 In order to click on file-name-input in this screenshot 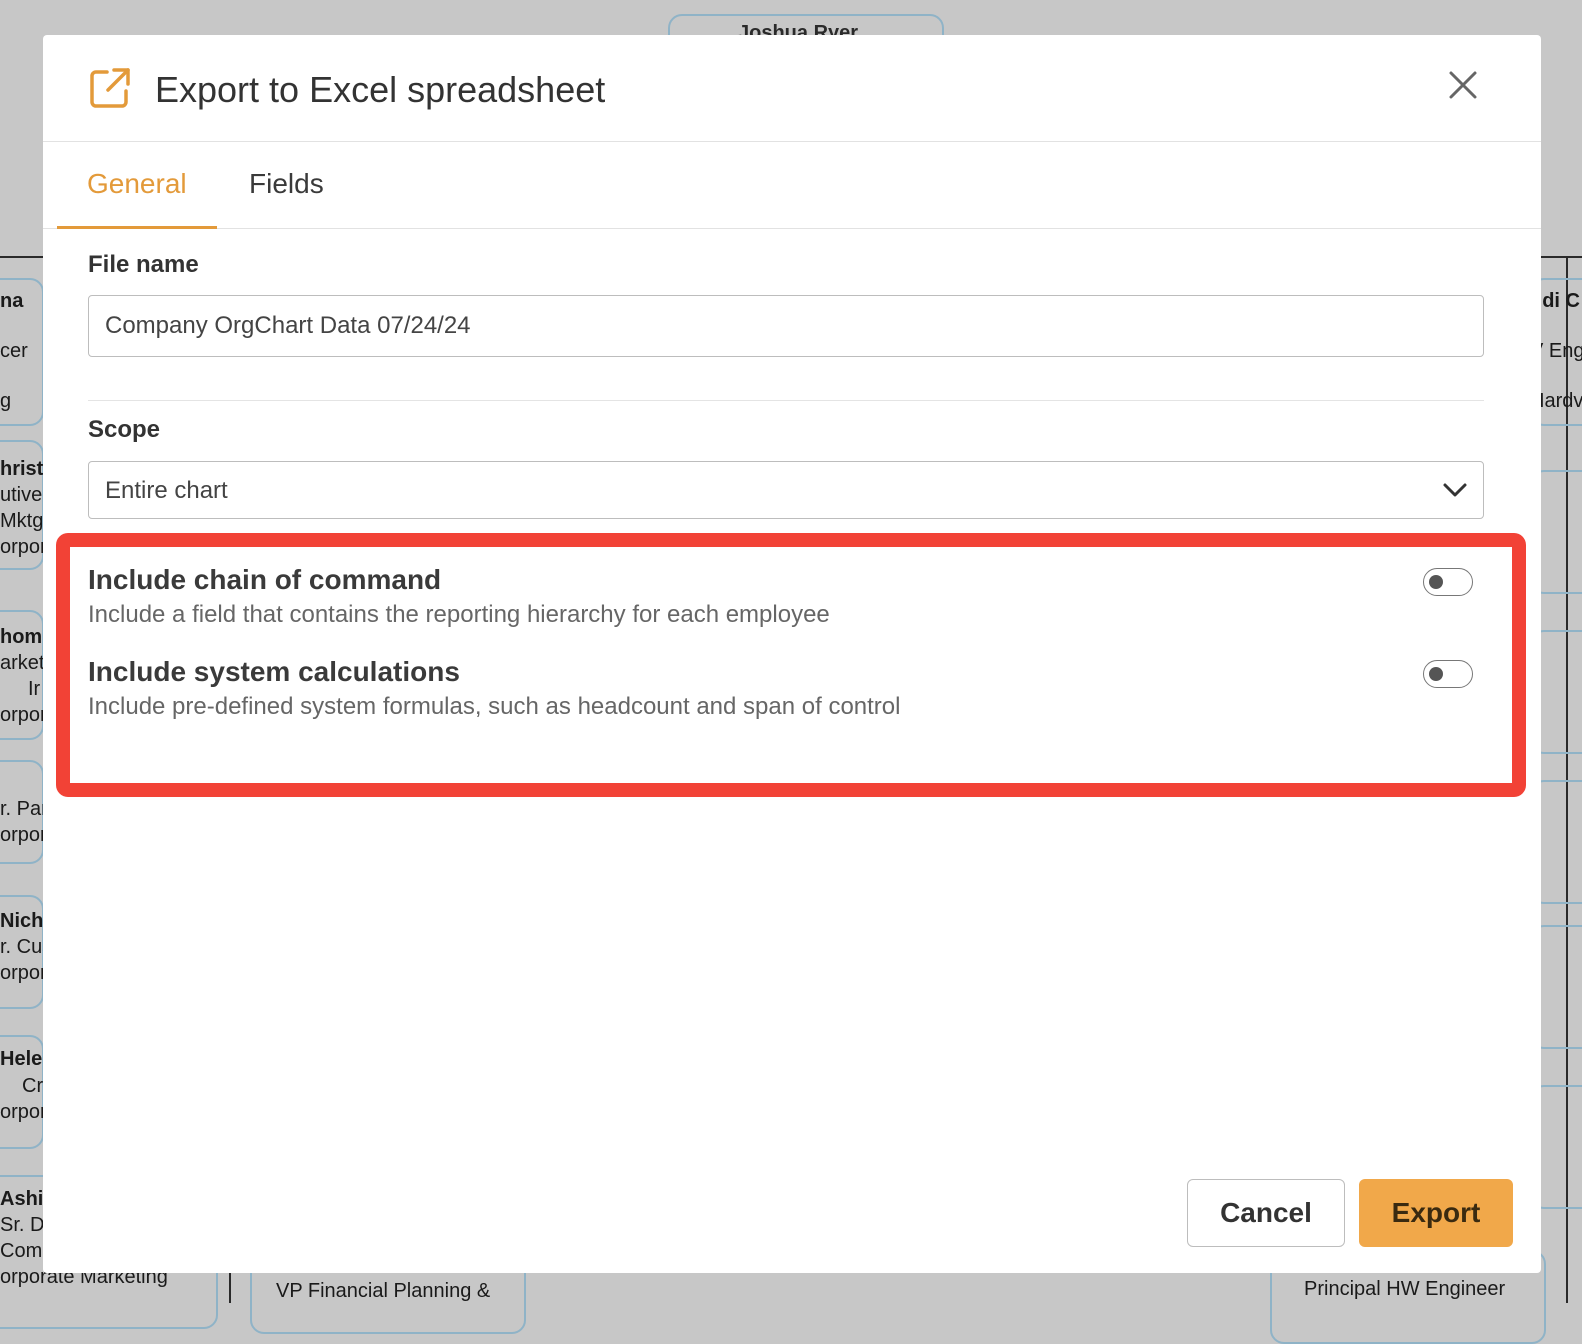, I will do `click(786, 326)`.